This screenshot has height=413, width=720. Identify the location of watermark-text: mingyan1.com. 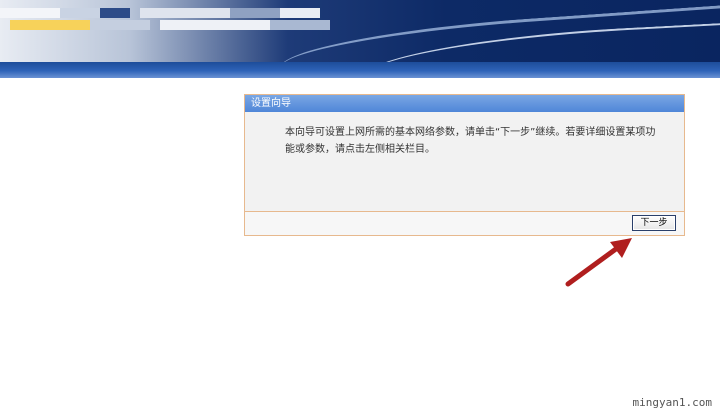
(672, 402).